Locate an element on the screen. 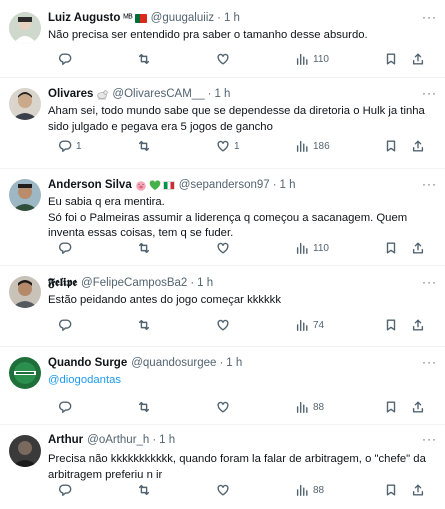 This screenshot has height=509, width=445. action-bar: 88 is located at coordinates (242, 407).